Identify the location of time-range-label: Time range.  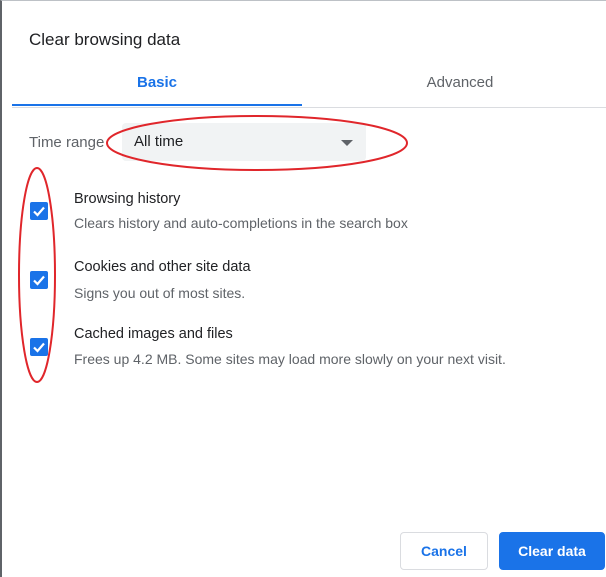
(67, 142).